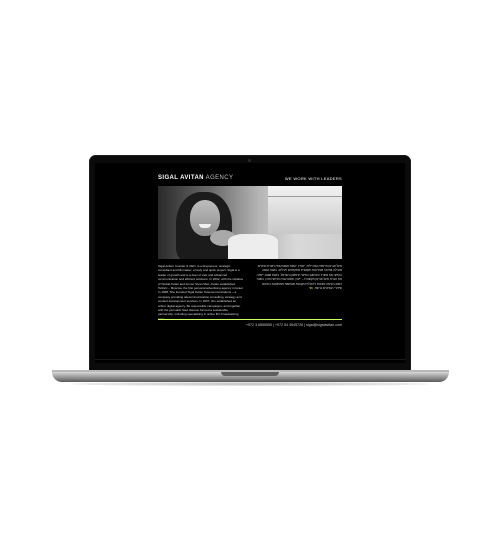  What do you see at coordinates (250, 222) in the screenshot?
I see `hero-portrait-image` at bounding box center [250, 222].